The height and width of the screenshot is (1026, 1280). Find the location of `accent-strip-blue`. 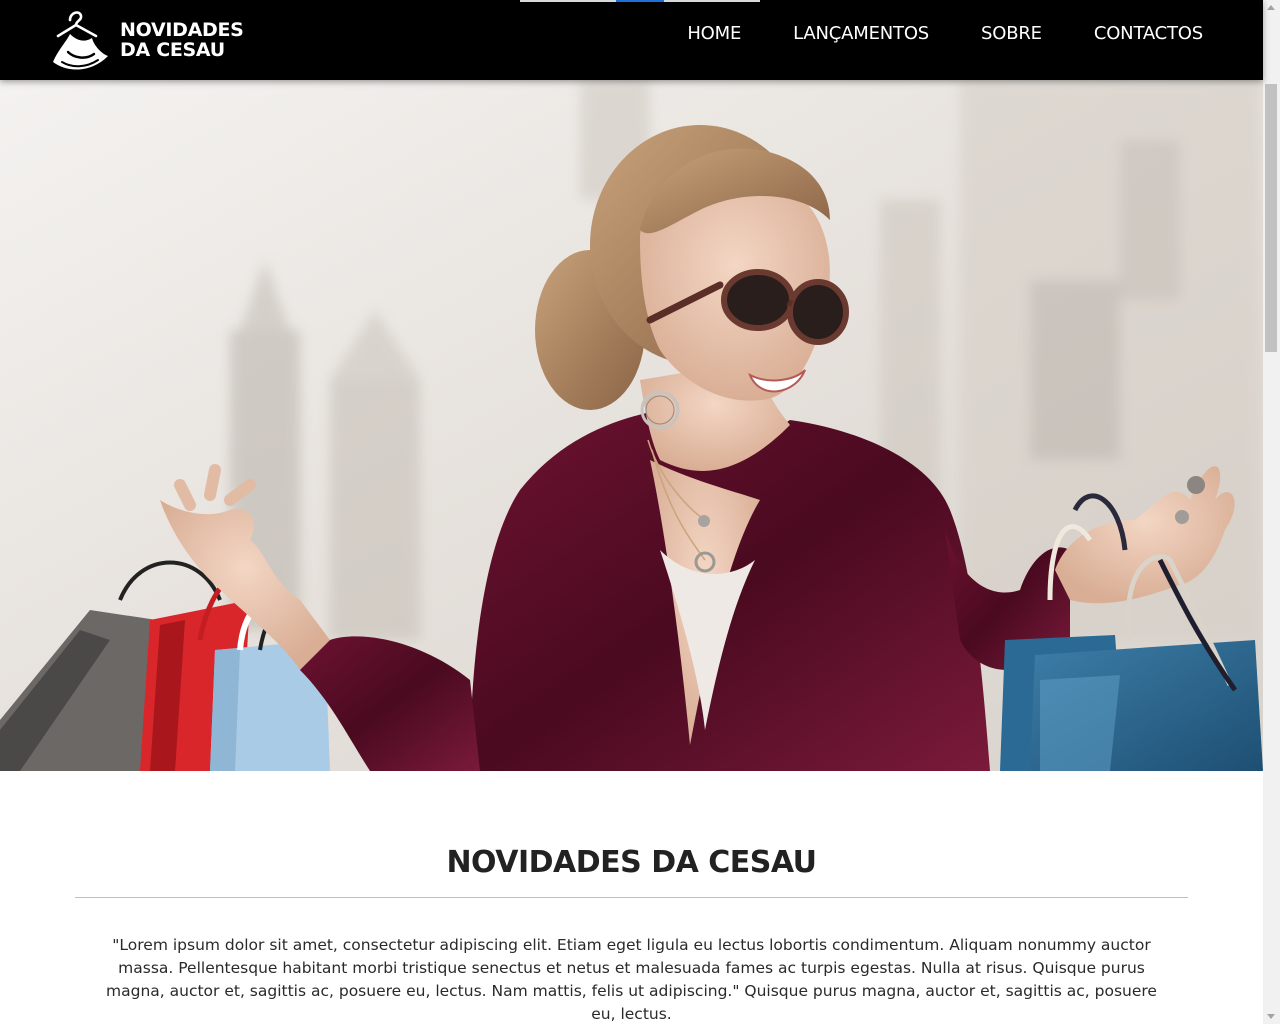

accent-strip-blue is located at coordinates (640, 1).